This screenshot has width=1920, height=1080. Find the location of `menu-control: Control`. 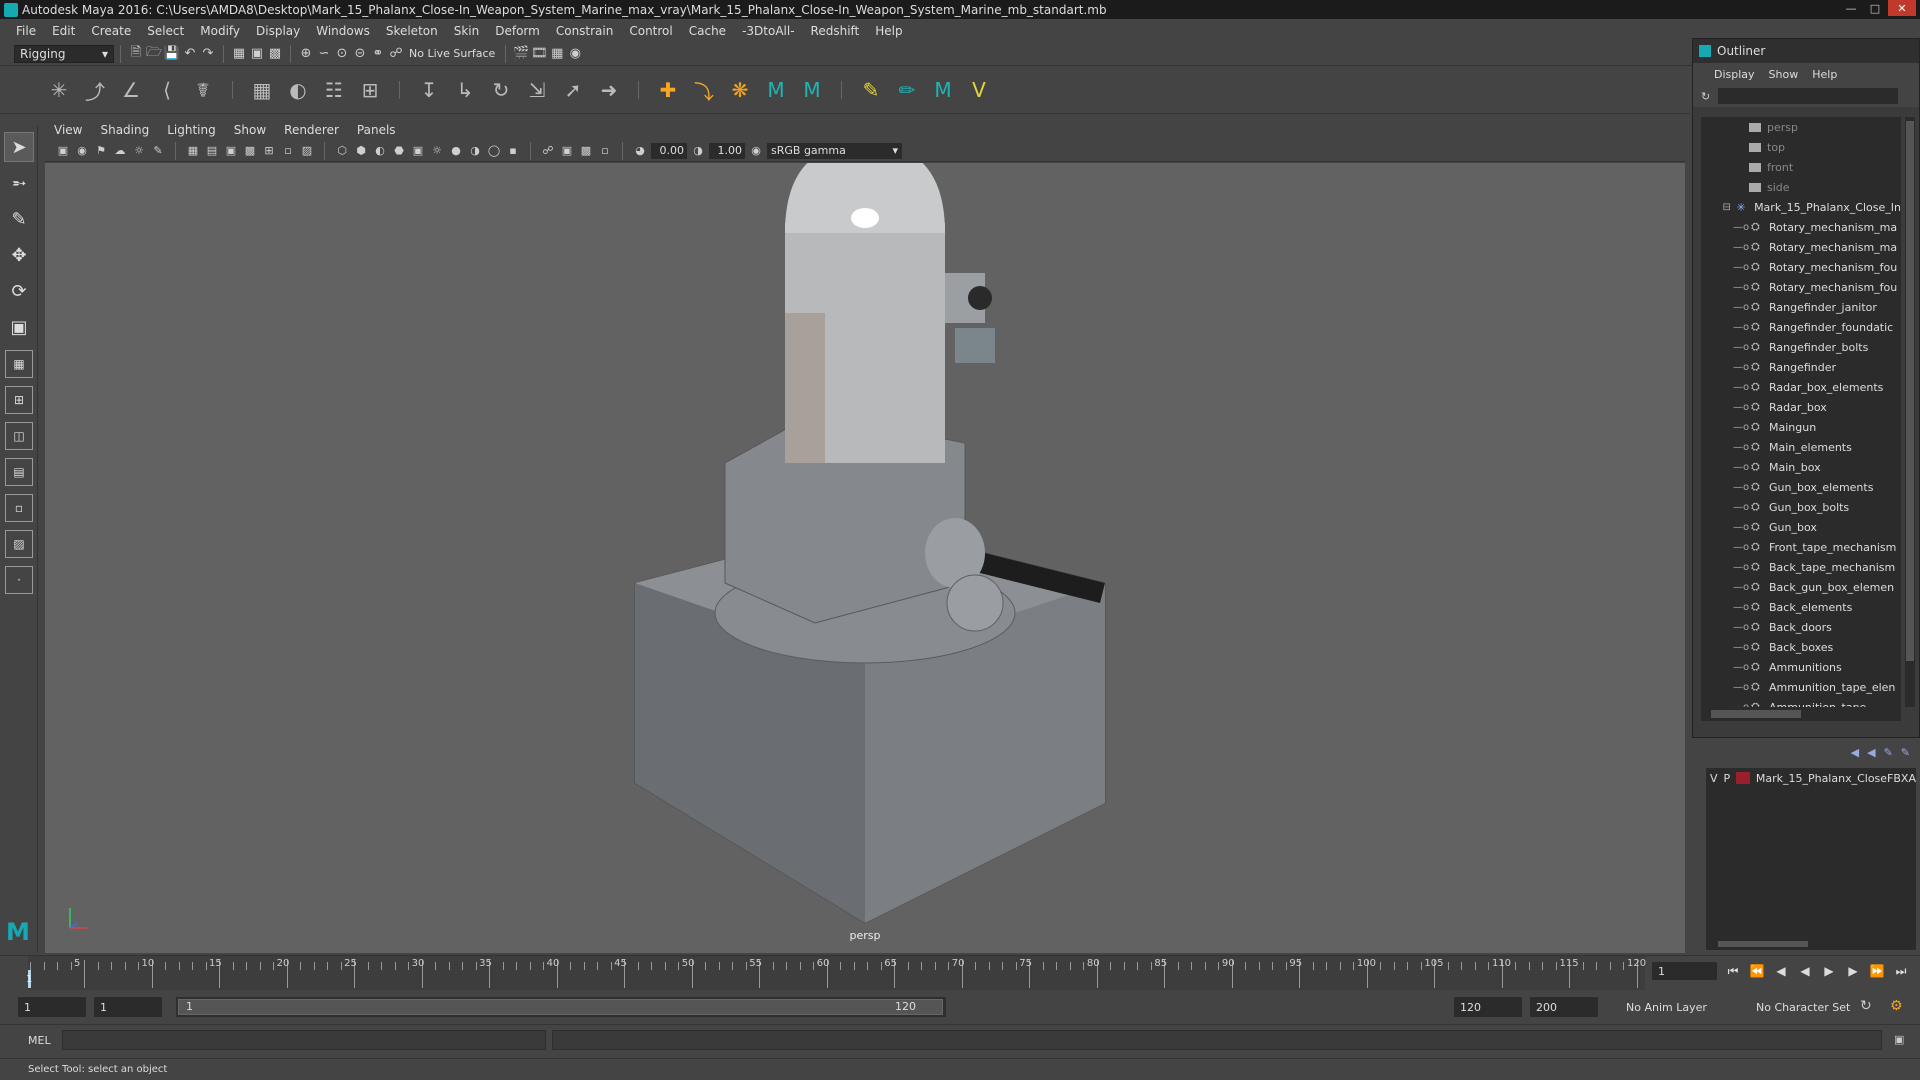

menu-control: Control is located at coordinates (650, 31).